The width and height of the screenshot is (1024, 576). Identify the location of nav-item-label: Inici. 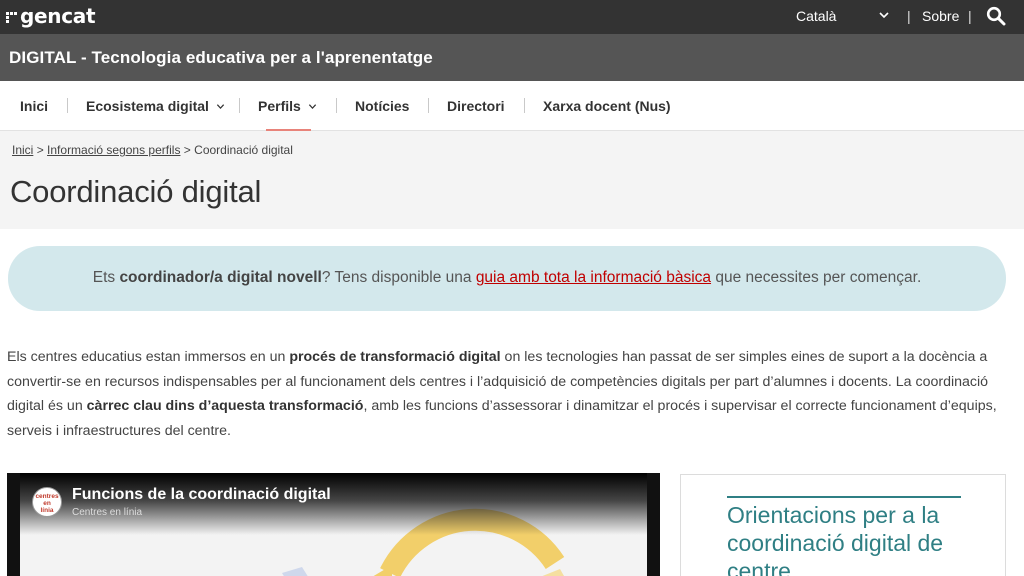
(34, 106).